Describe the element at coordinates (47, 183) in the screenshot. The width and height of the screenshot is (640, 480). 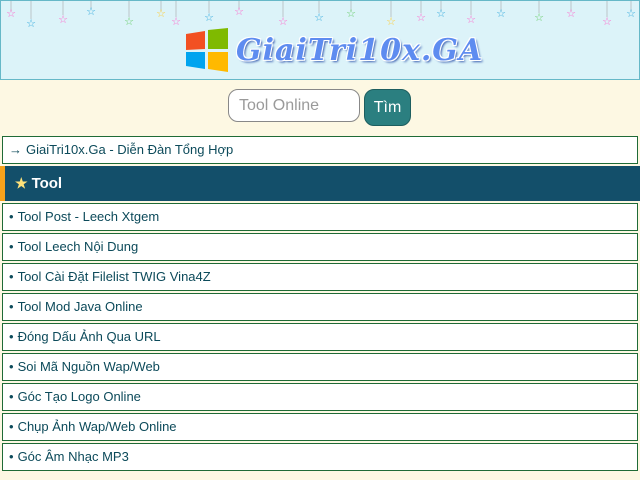
I see `section-title: Tool` at that location.